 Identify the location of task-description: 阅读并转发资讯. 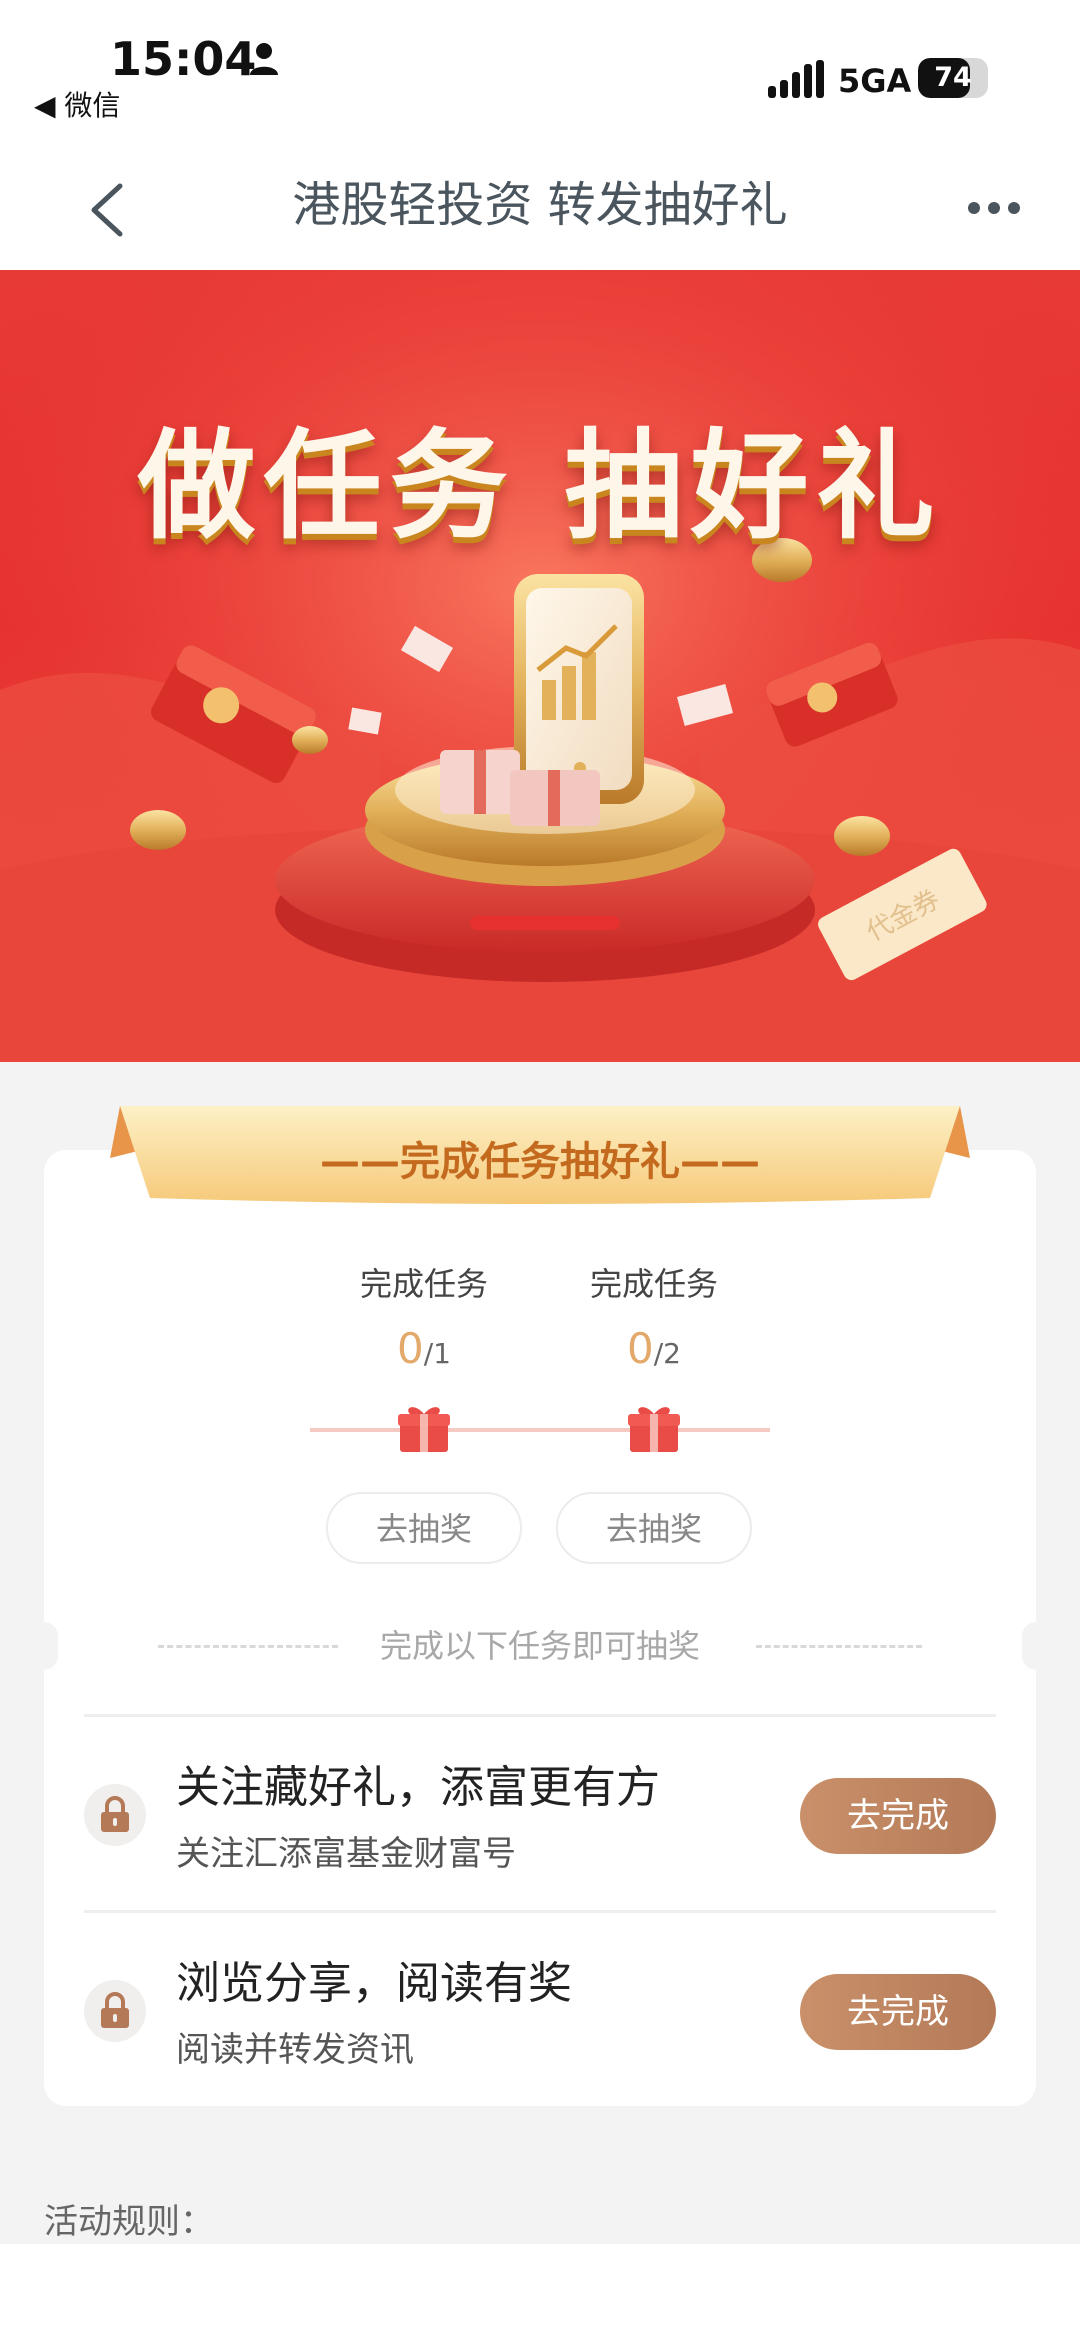
(295, 2050).